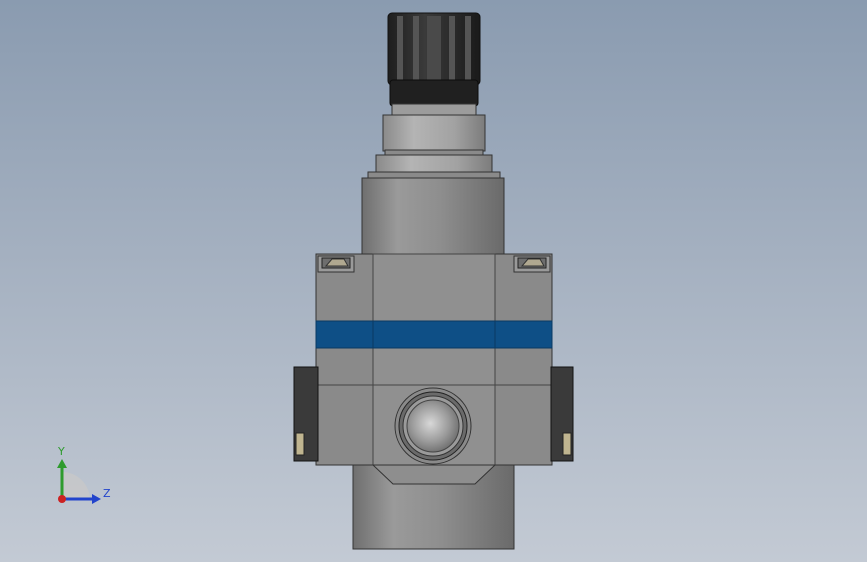 The height and width of the screenshot is (562, 867). What do you see at coordinates (434, 334) in the screenshot?
I see `color-band` at bounding box center [434, 334].